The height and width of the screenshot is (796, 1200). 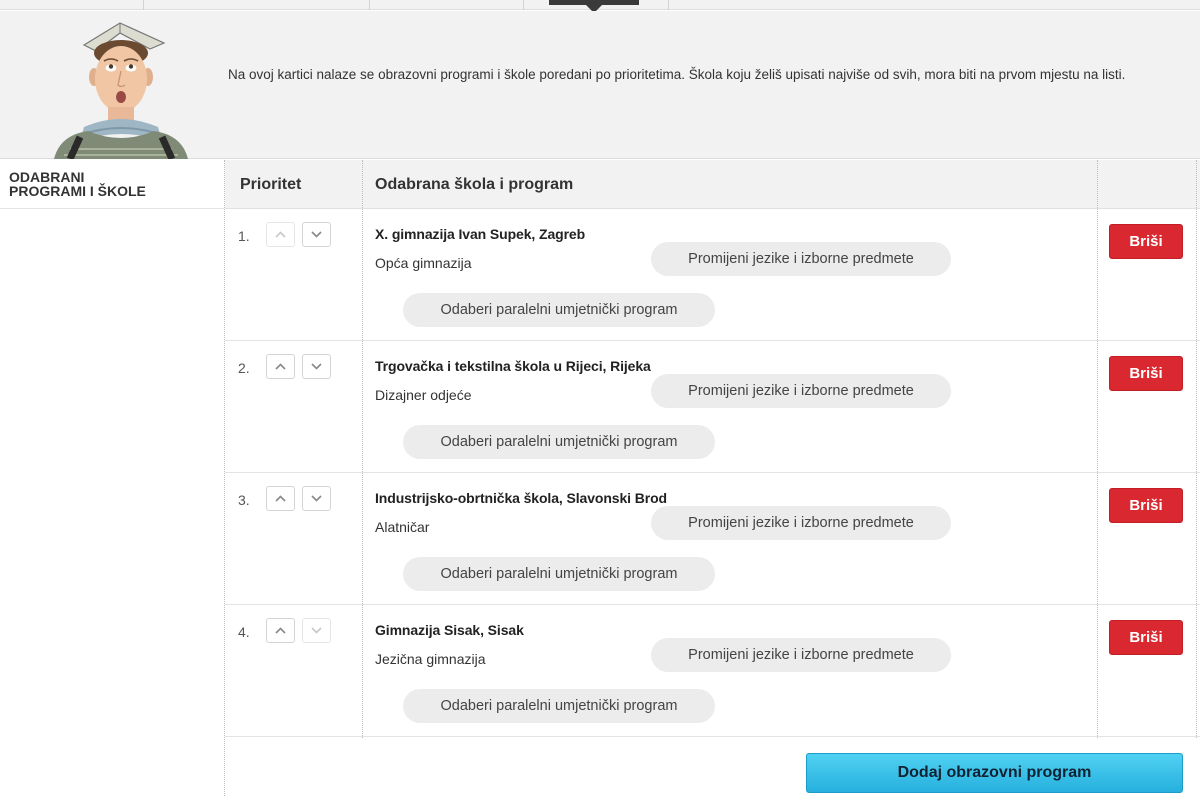 I want to click on table-header: Prioritet Odabrana škola i program, so click(x=712, y=184).